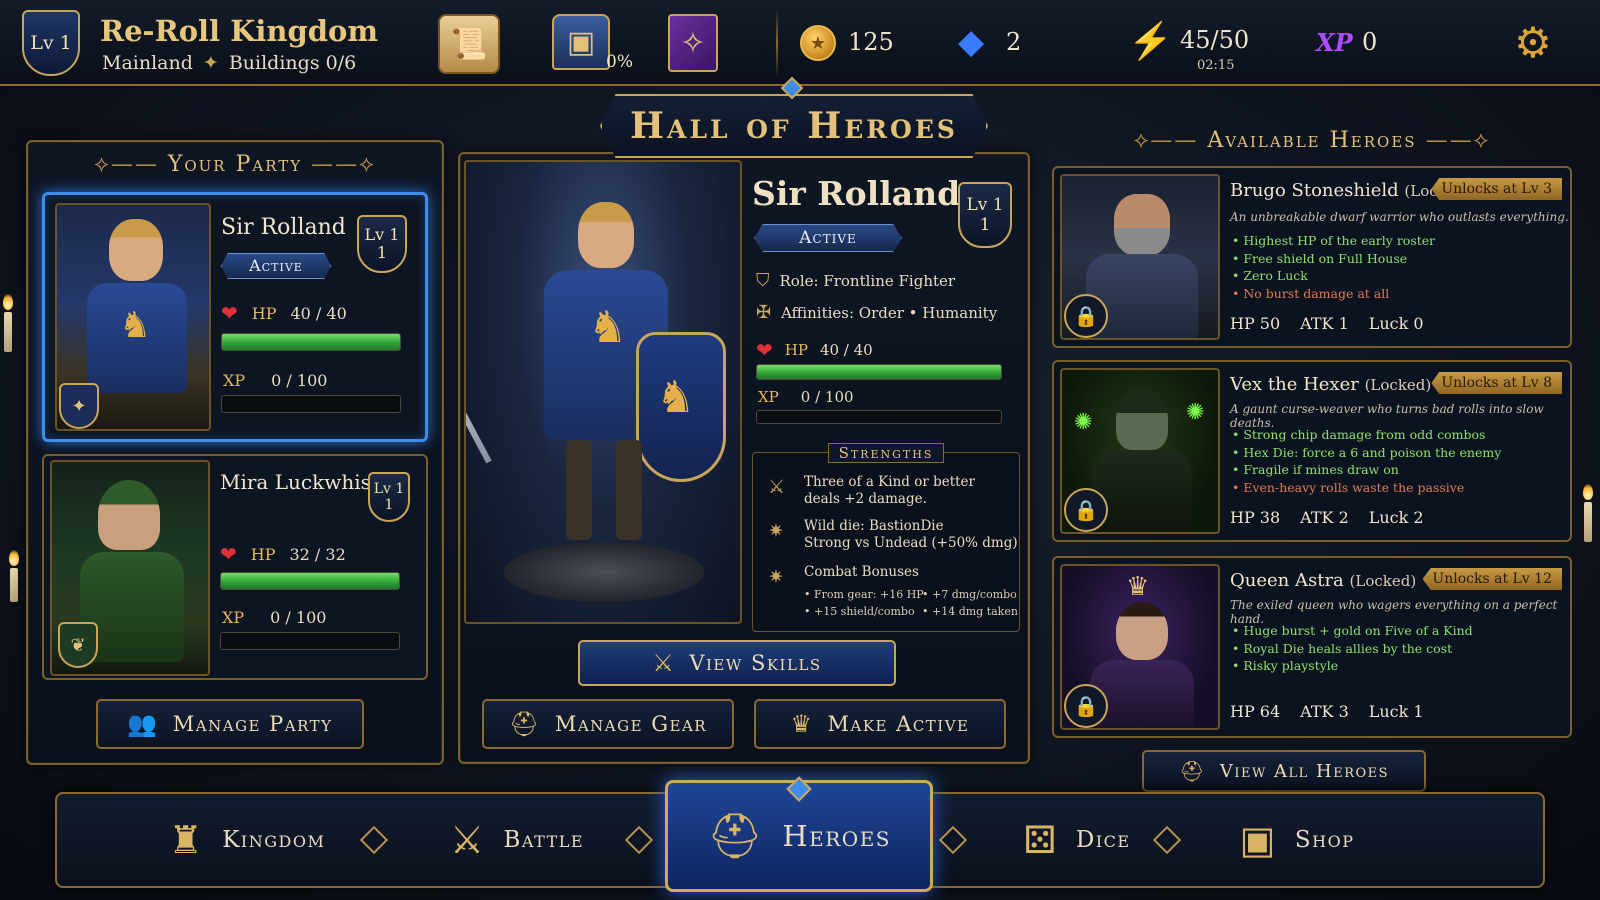 The image size is (1600, 900). What do you see at coordinates (985, 205) in the screenshot?
I see `level-label: Lv 1` at bounding box center [985, 205].